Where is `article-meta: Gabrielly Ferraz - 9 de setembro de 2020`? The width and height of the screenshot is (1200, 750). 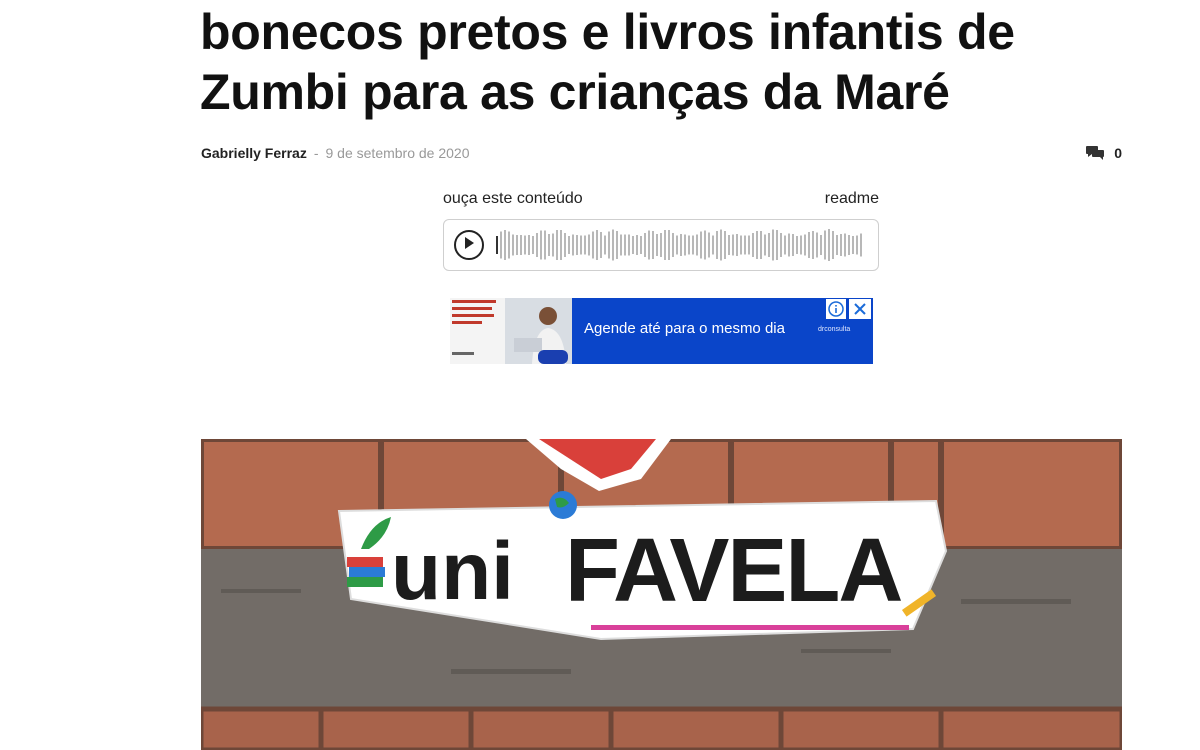
article-meta: Gabrielly Ferraz - 9 de setembro de 2020 is located at coordinates (335, 153).